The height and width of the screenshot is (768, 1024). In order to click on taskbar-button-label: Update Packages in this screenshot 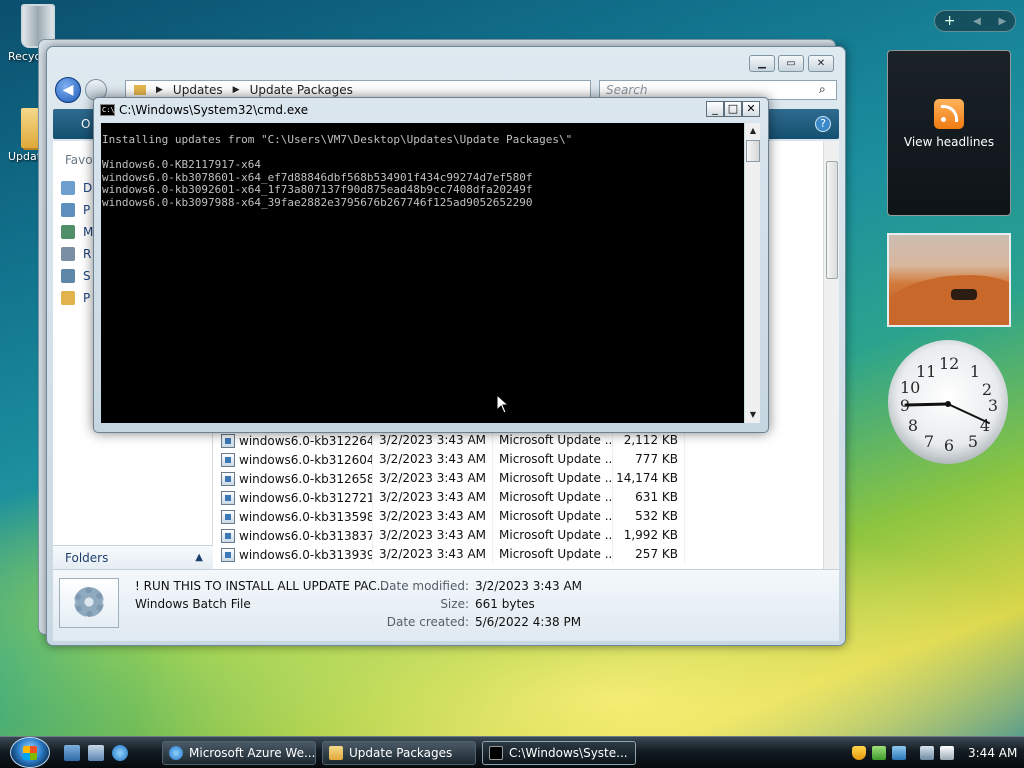, I will do `click(401, 753)`.